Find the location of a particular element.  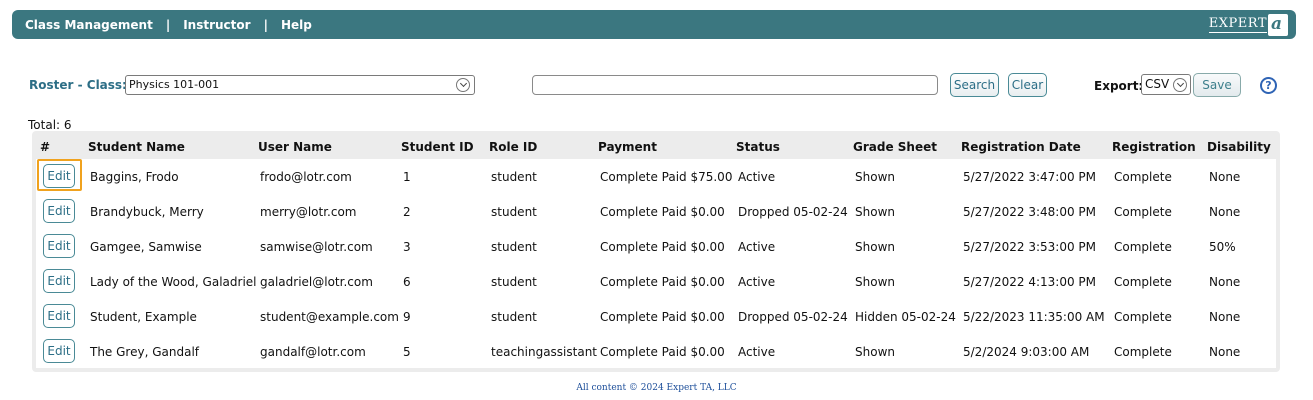

cell-student-id: 9 is located at coordinates (407, 317).